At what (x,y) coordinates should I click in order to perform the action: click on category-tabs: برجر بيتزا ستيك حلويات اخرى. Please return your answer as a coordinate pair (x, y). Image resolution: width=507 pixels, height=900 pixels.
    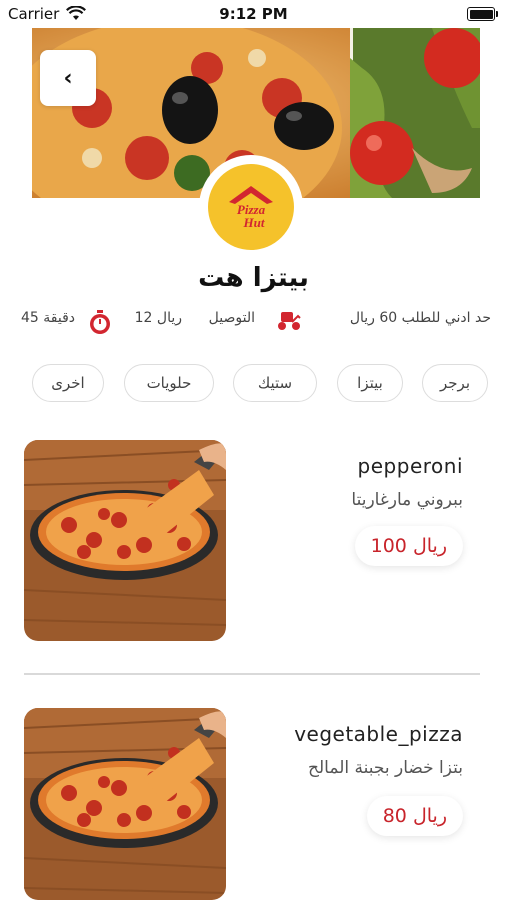
    Looking at the image, I should click on (253, 383).